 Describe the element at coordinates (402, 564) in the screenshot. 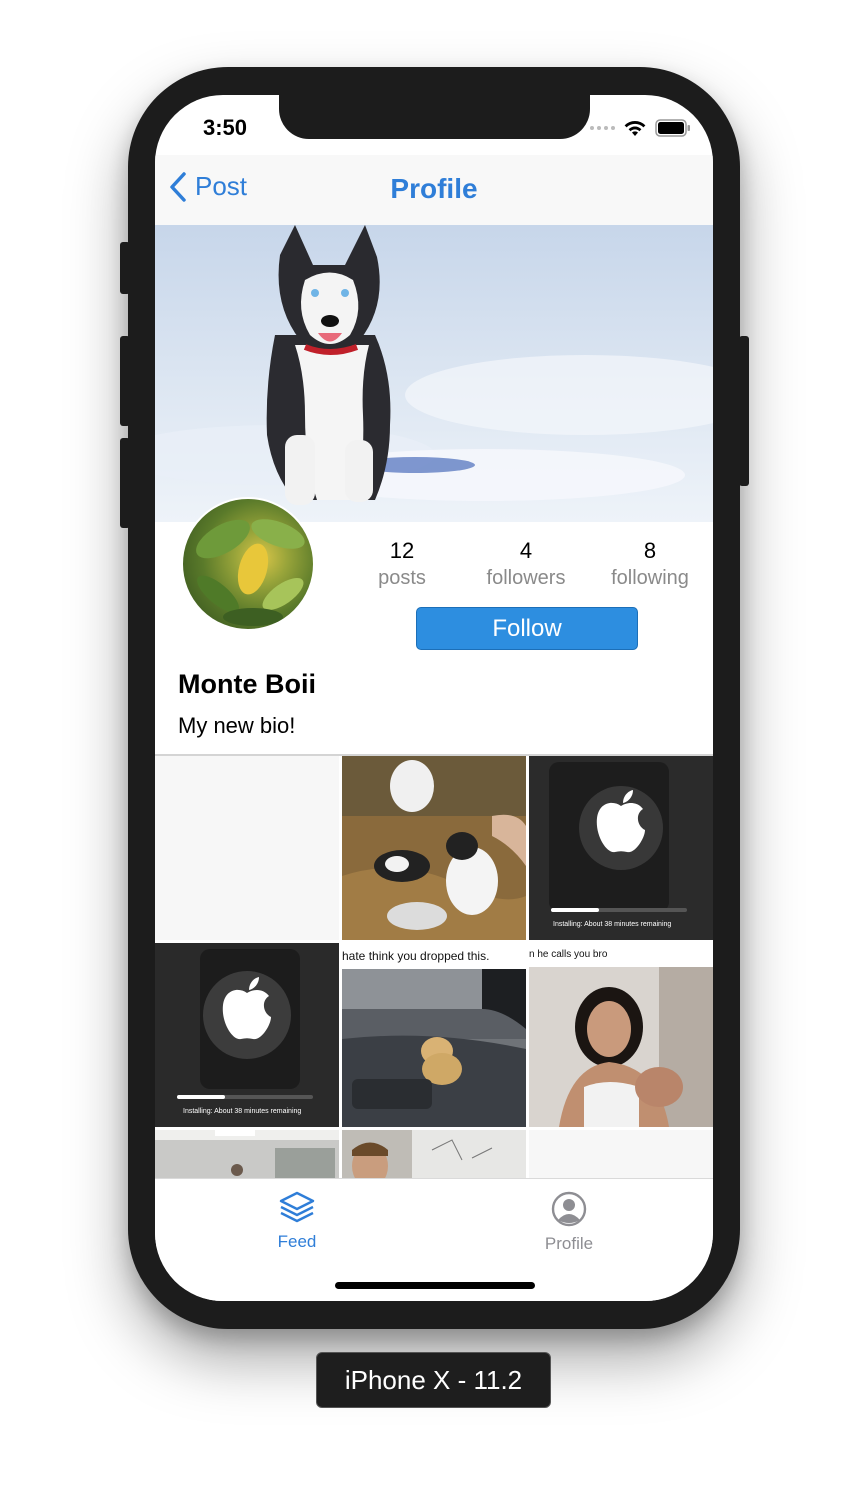

I see `posts-stat: 12 posts` at that location.